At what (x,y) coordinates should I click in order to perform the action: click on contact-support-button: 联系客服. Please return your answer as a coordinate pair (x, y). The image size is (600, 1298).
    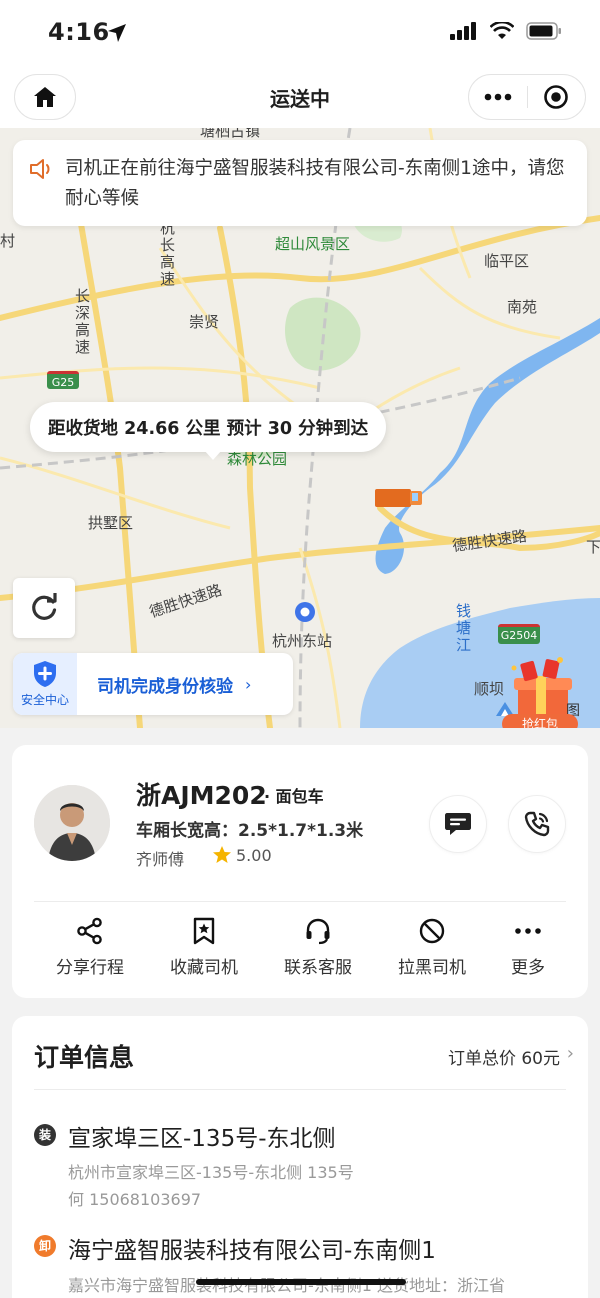
    Looking at the image, I should click on (318, 947).